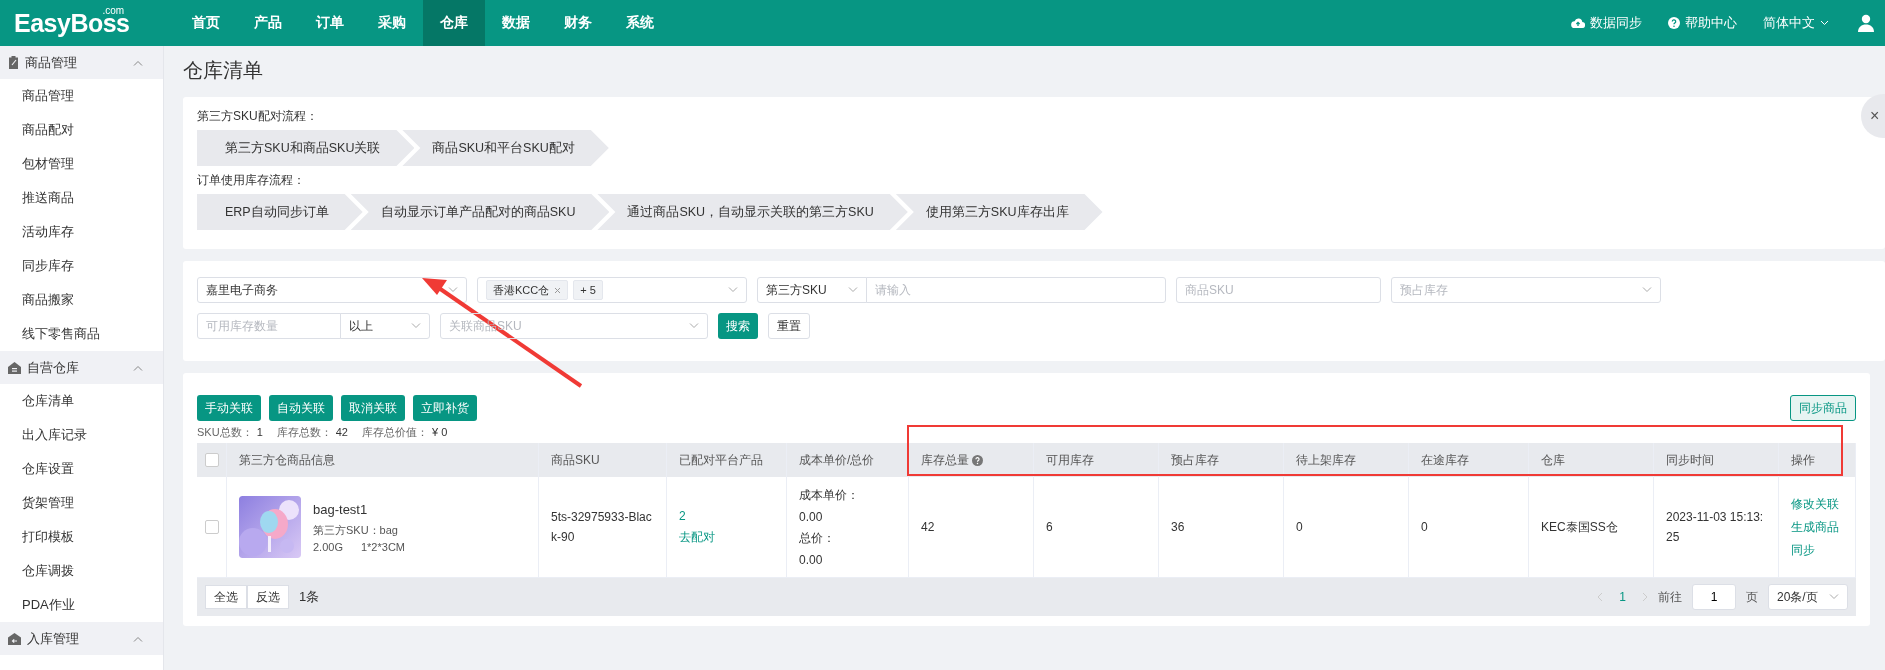 This screenshot has height=670, width=1885. I want to click on search-button: 搜索, so click(738, 326).